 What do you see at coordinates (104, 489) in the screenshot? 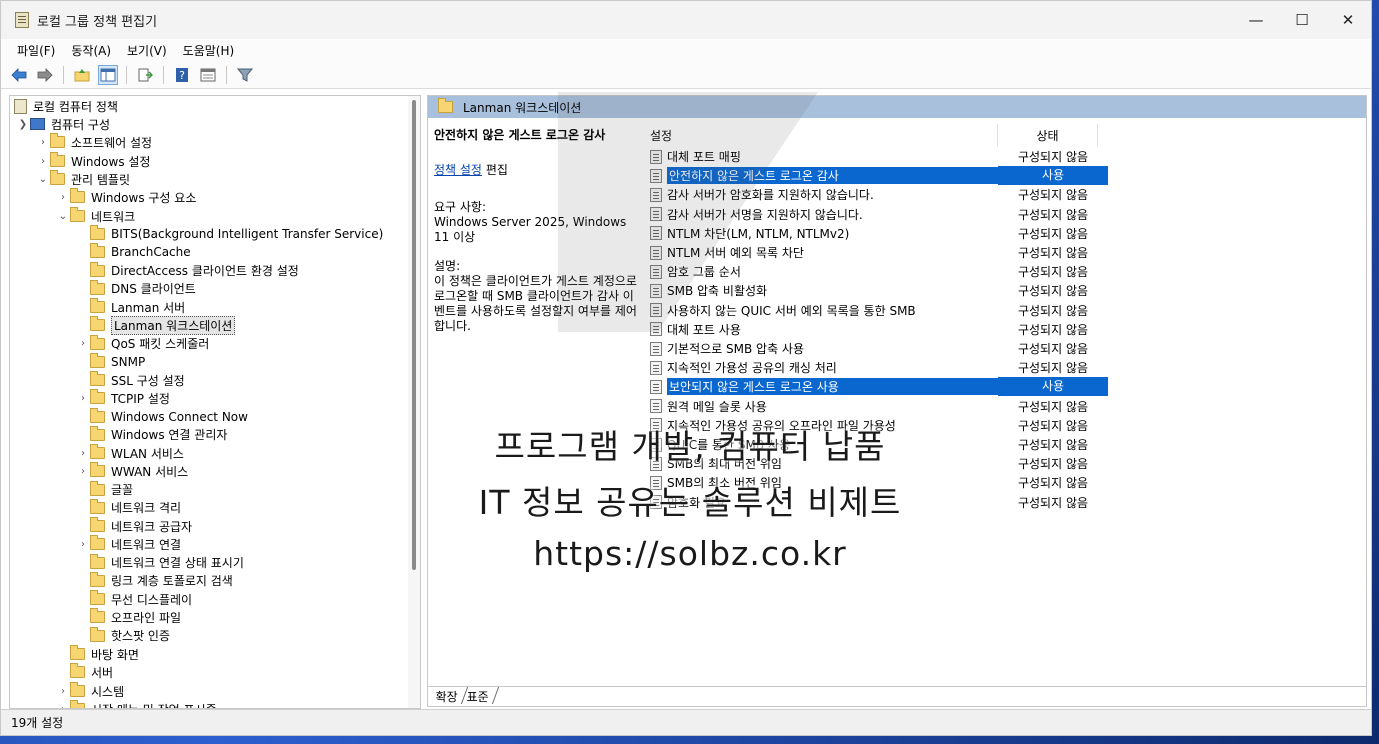
I see `tree-item-network-child: 글꼴` at bounding box center [104, 489].